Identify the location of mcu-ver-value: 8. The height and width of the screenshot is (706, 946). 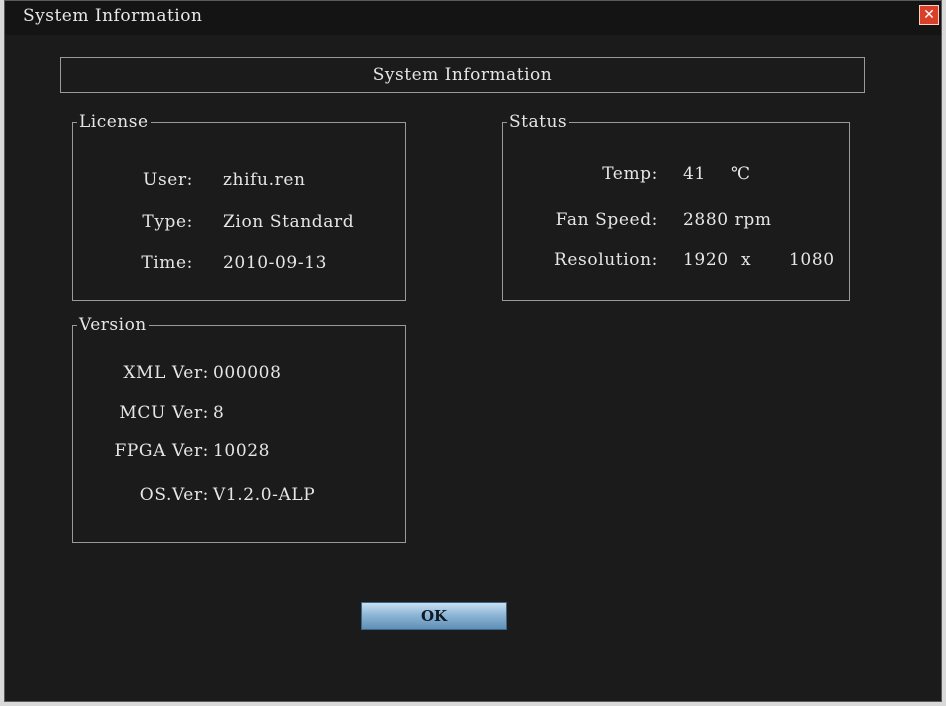
(219, 413).